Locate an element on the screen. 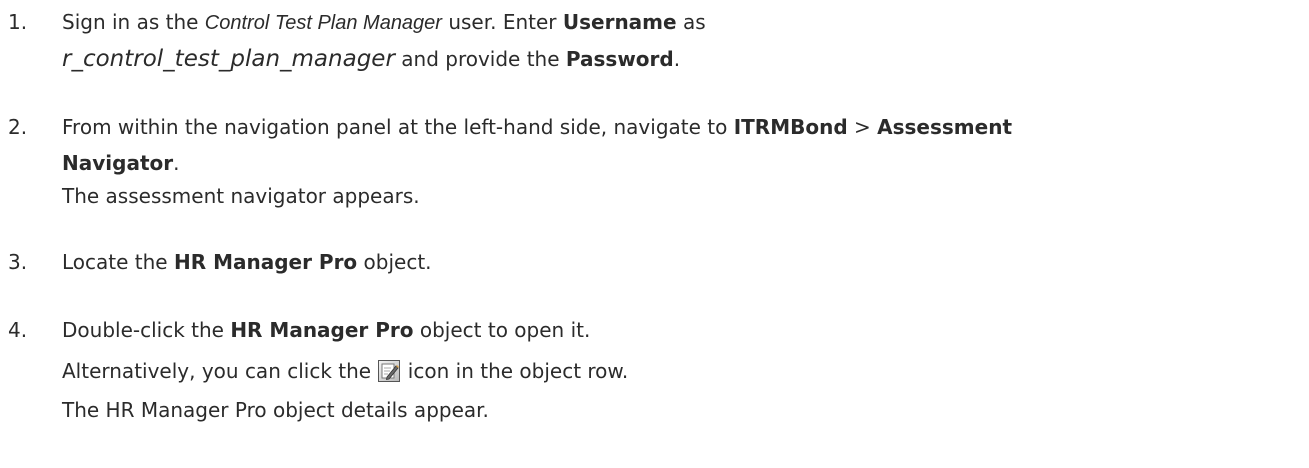 This screenshot has height=468, width=1309. step-line: Navigator. is located at coordinates (120, 163).